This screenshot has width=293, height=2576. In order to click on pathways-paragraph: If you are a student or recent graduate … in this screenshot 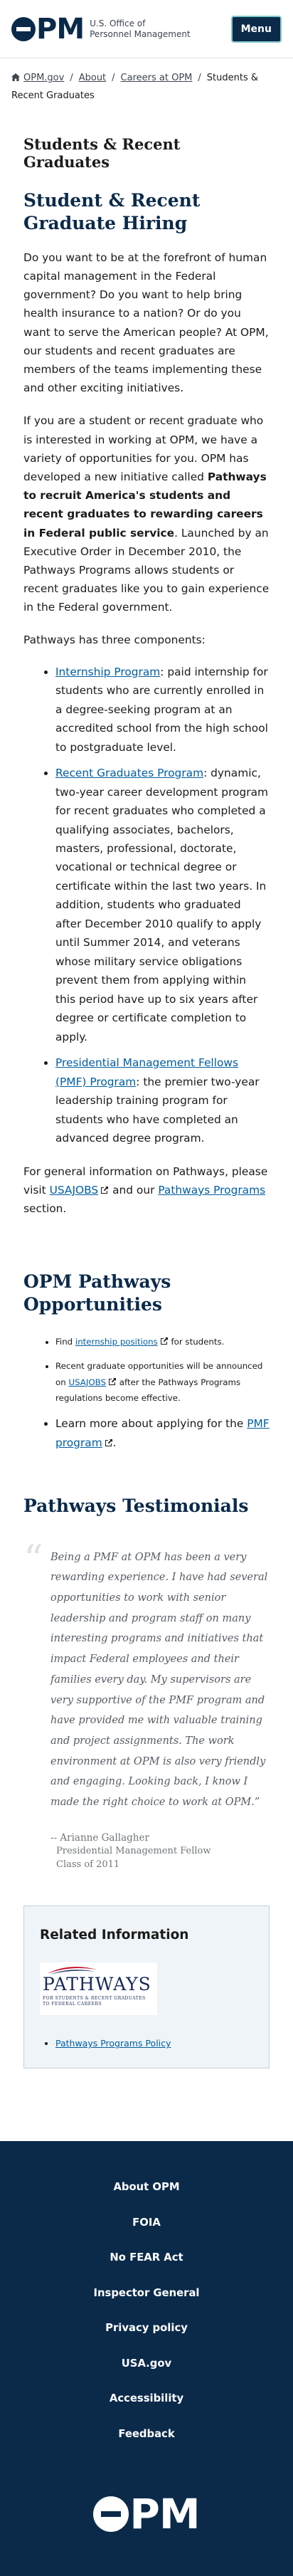, I will do `click(146, 513)`.